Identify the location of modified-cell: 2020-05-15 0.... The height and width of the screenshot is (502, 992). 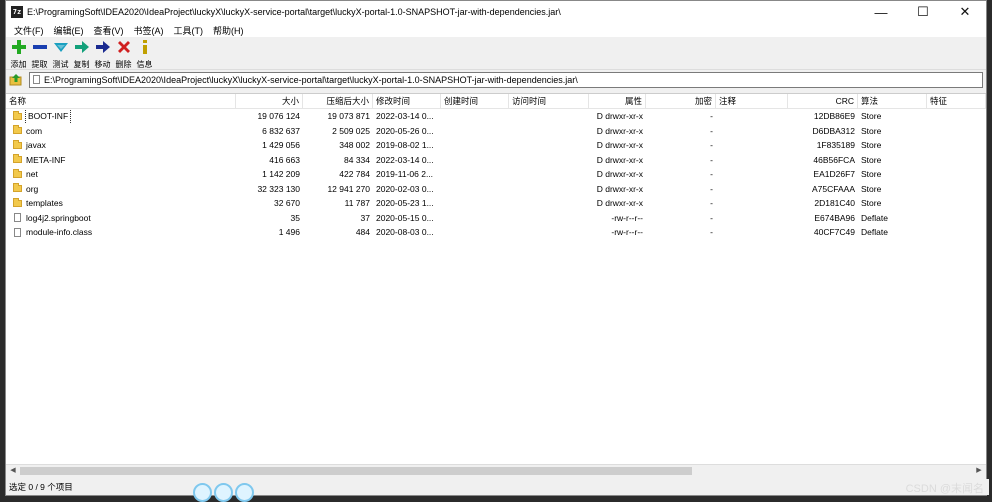
(405, 217).